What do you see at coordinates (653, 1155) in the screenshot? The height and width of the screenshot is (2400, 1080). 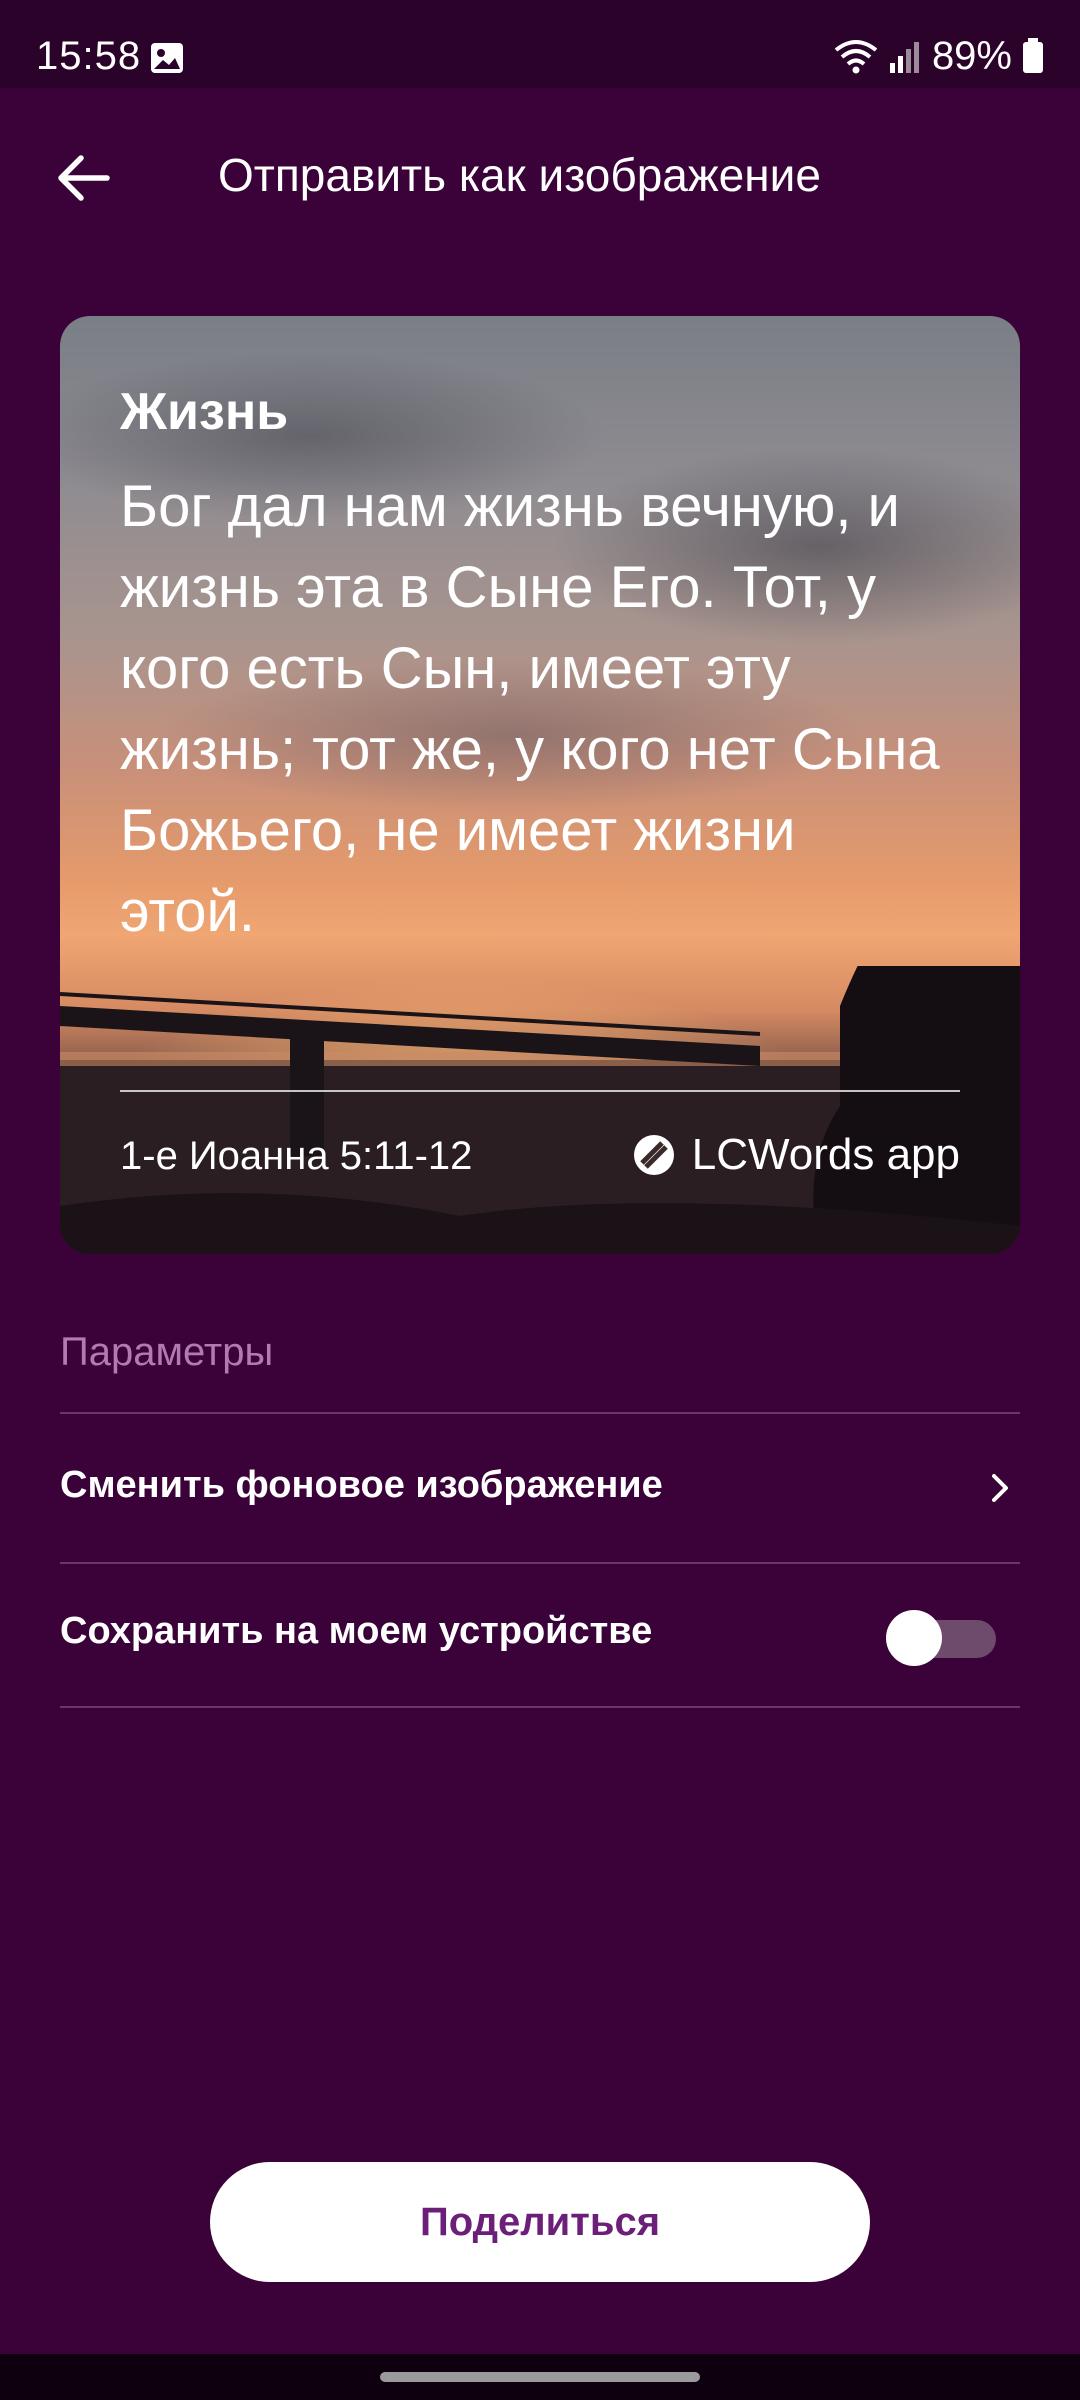 I see `lcwords-logo-icon` at bounding box center [653, 1155].